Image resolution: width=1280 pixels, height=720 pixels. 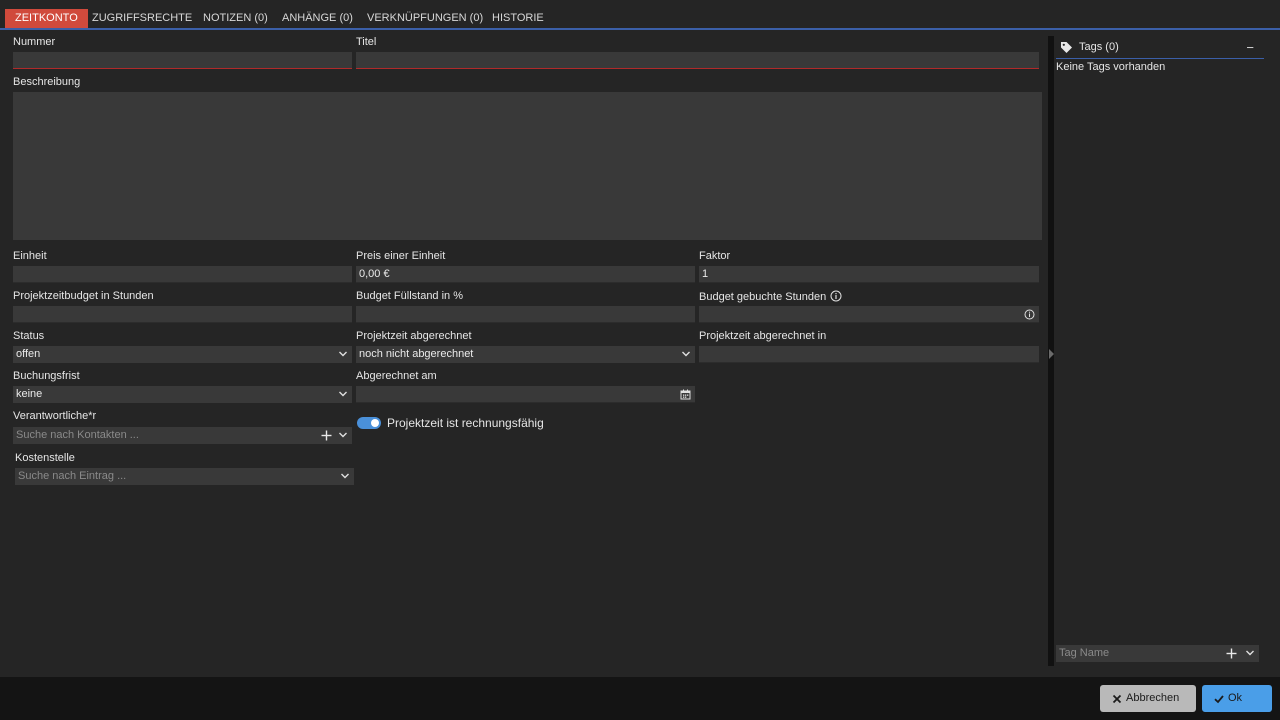 I want to click on panel-splitter, so click(x=1051, y=351).